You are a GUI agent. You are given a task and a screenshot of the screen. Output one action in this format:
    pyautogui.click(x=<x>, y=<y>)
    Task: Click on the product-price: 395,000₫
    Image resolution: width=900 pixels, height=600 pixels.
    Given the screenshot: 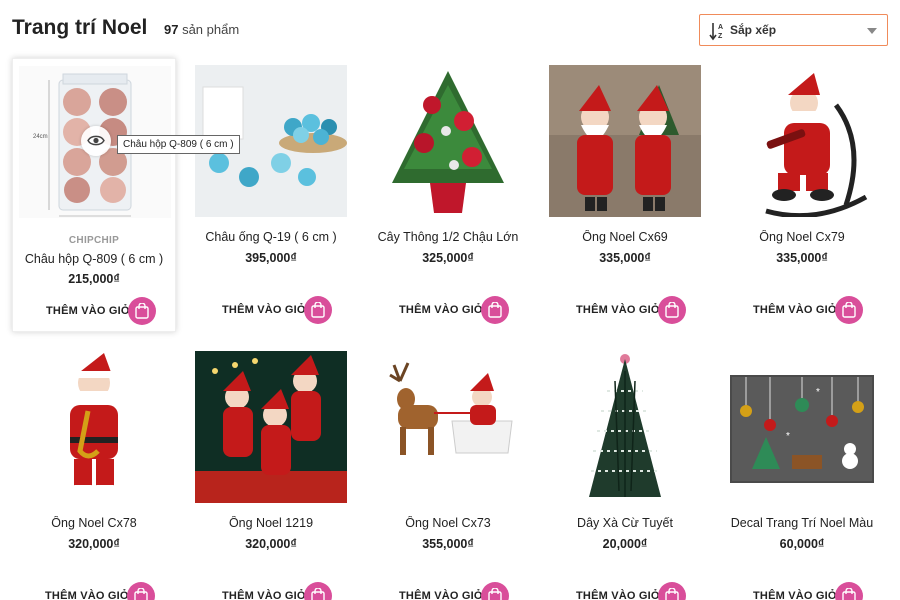 What is the action you would take?
    pyautogui.click(x=271, y=258)
    